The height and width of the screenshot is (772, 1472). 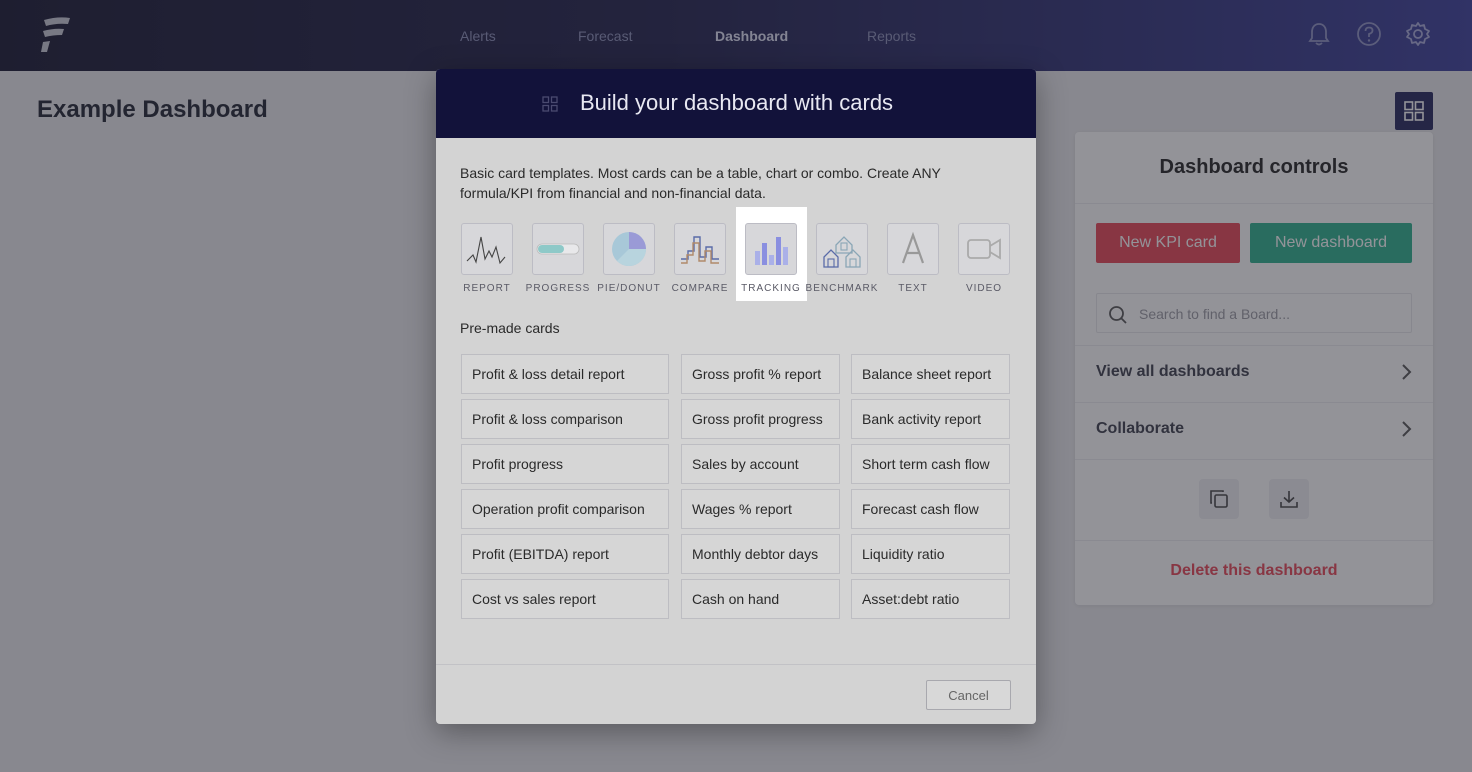 I want to click on pie-chart-icon, so click(x=629, y=249).